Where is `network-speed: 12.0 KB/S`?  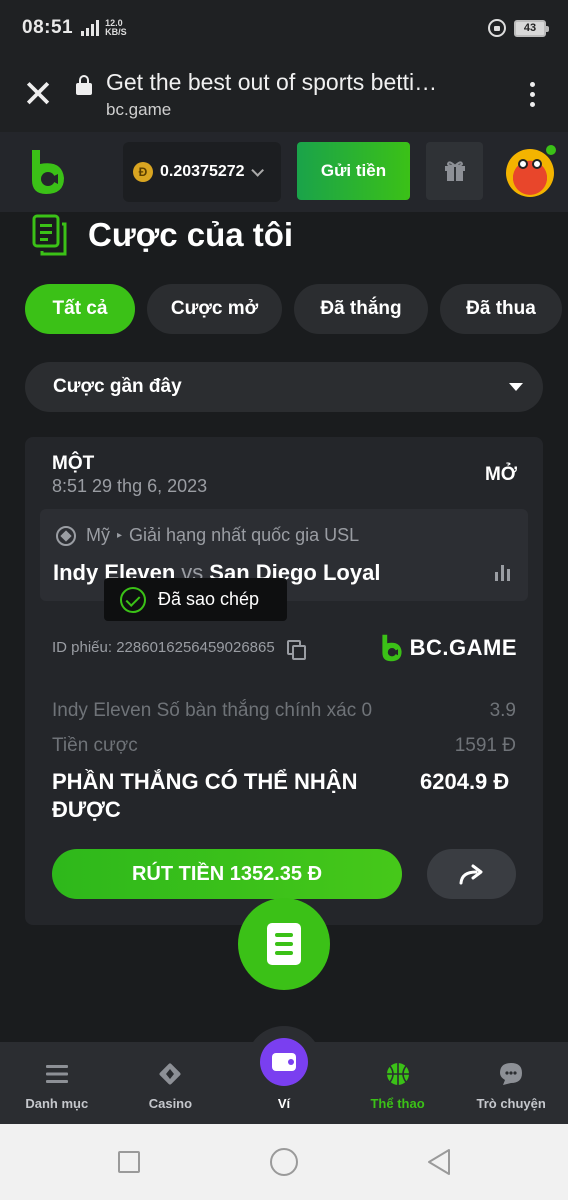
network-speed: 12.0 KB/S is located at coordinates (116, 27).